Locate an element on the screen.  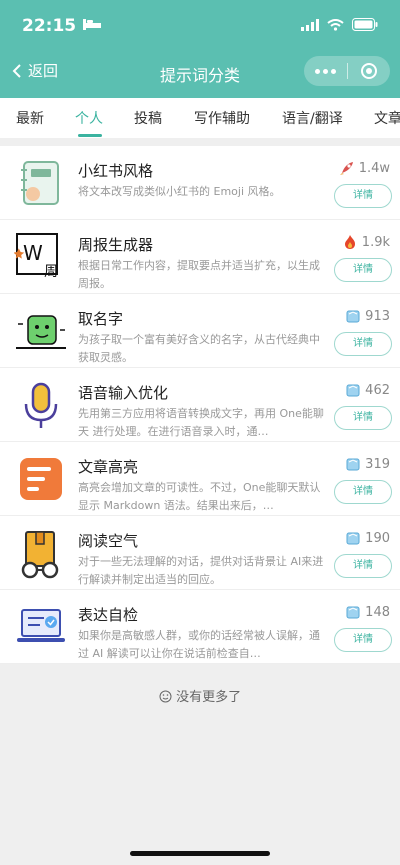
usage-count: 1.9k is located at coordinates (366, 242).